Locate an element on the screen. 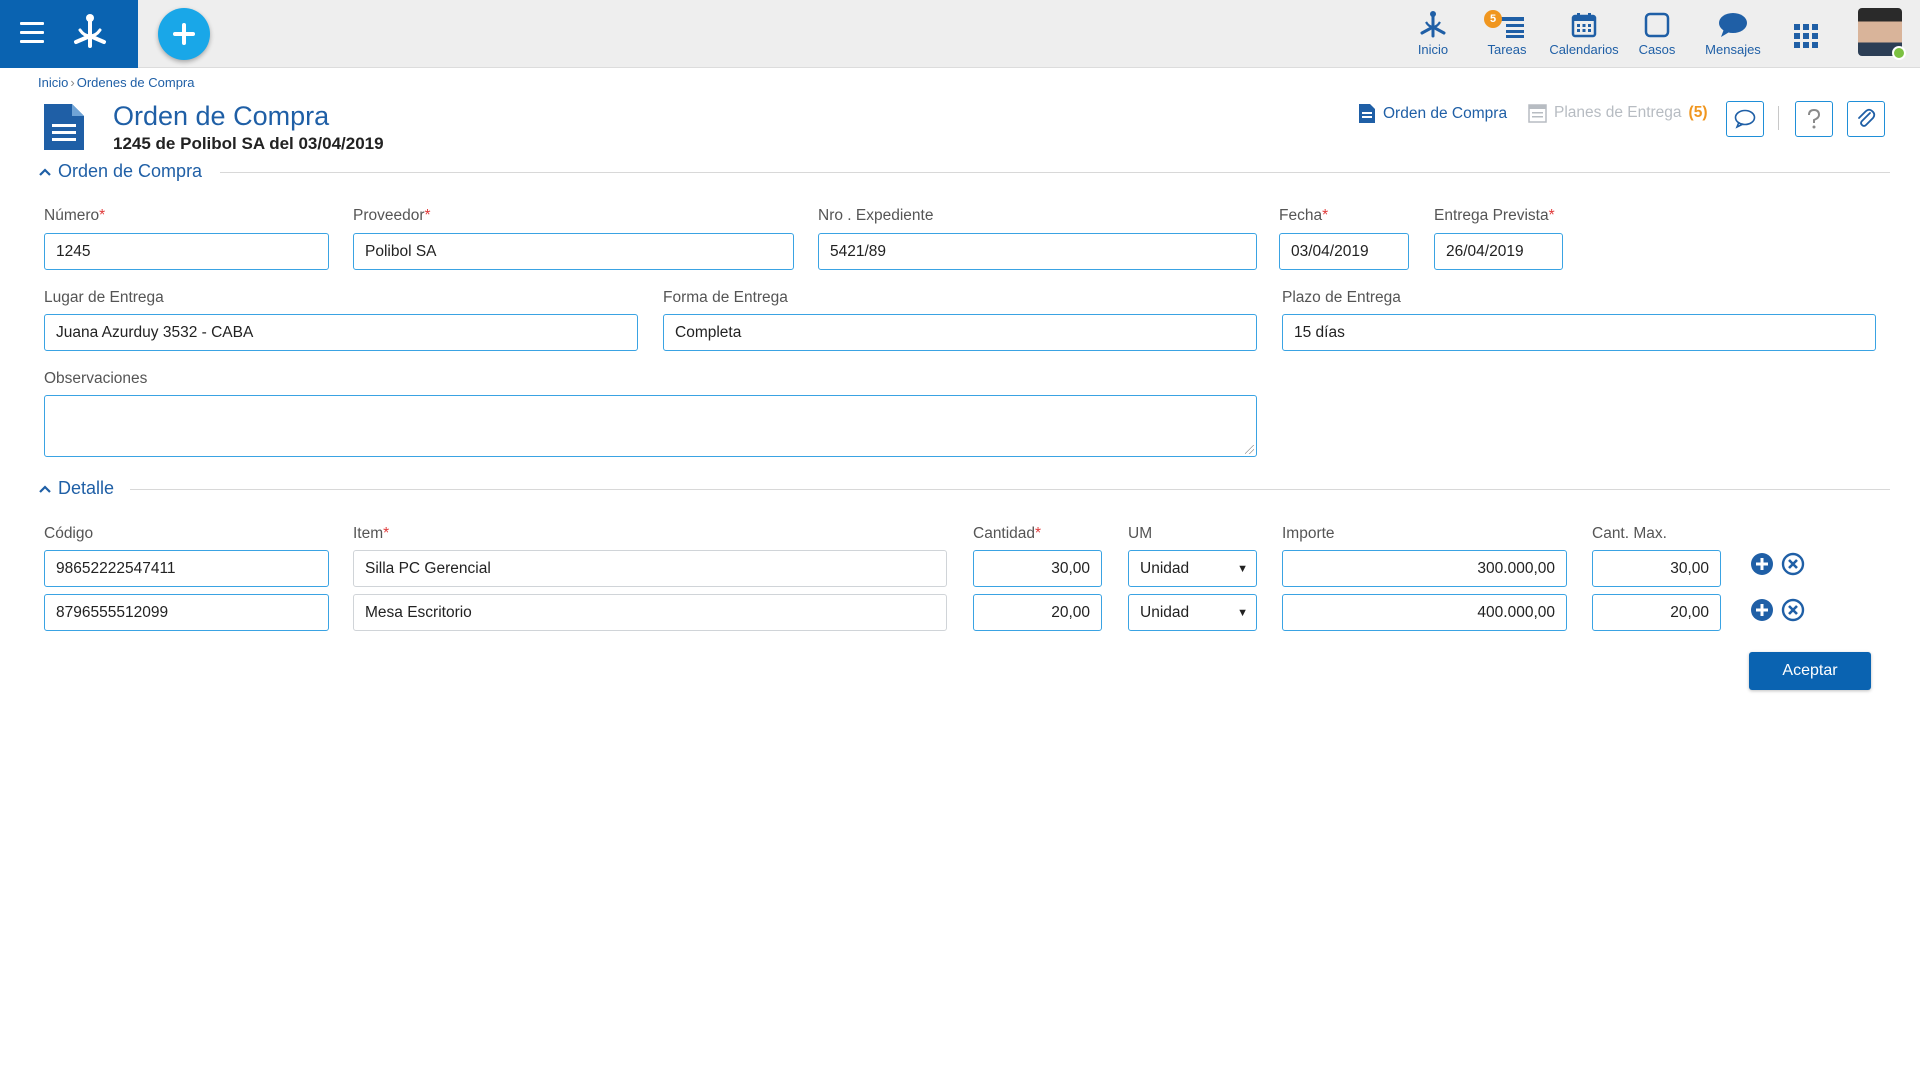 This screenshot has height=1080, width=1920. messages-icon is located at coordinates (1733, 25).